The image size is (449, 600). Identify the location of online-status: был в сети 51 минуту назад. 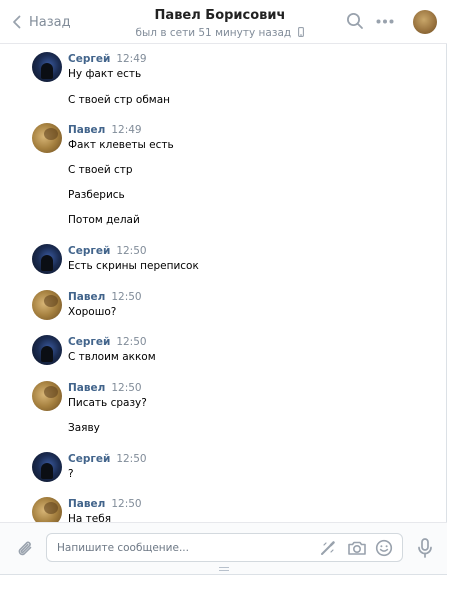
(220, 33).